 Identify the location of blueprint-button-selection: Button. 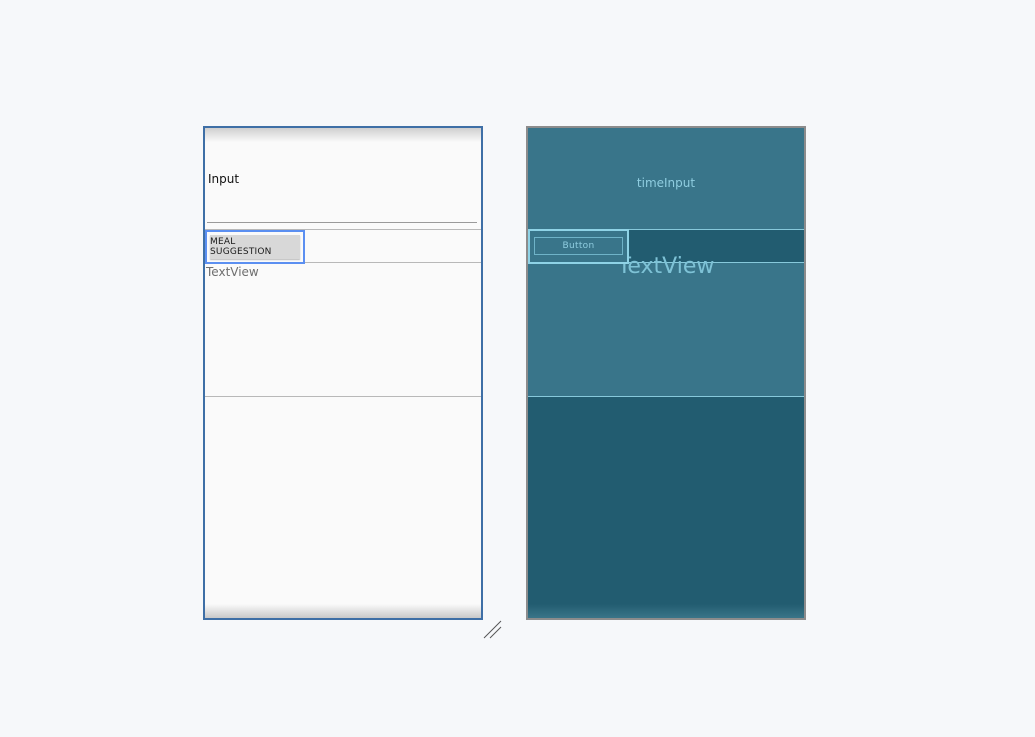
(578, 246).